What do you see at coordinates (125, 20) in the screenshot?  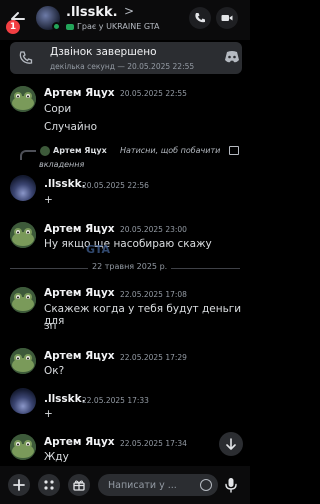 I see `chat-header: 1 .llsskk. > Грає у UKRAINE GTA` at bounding box center [125, 20].